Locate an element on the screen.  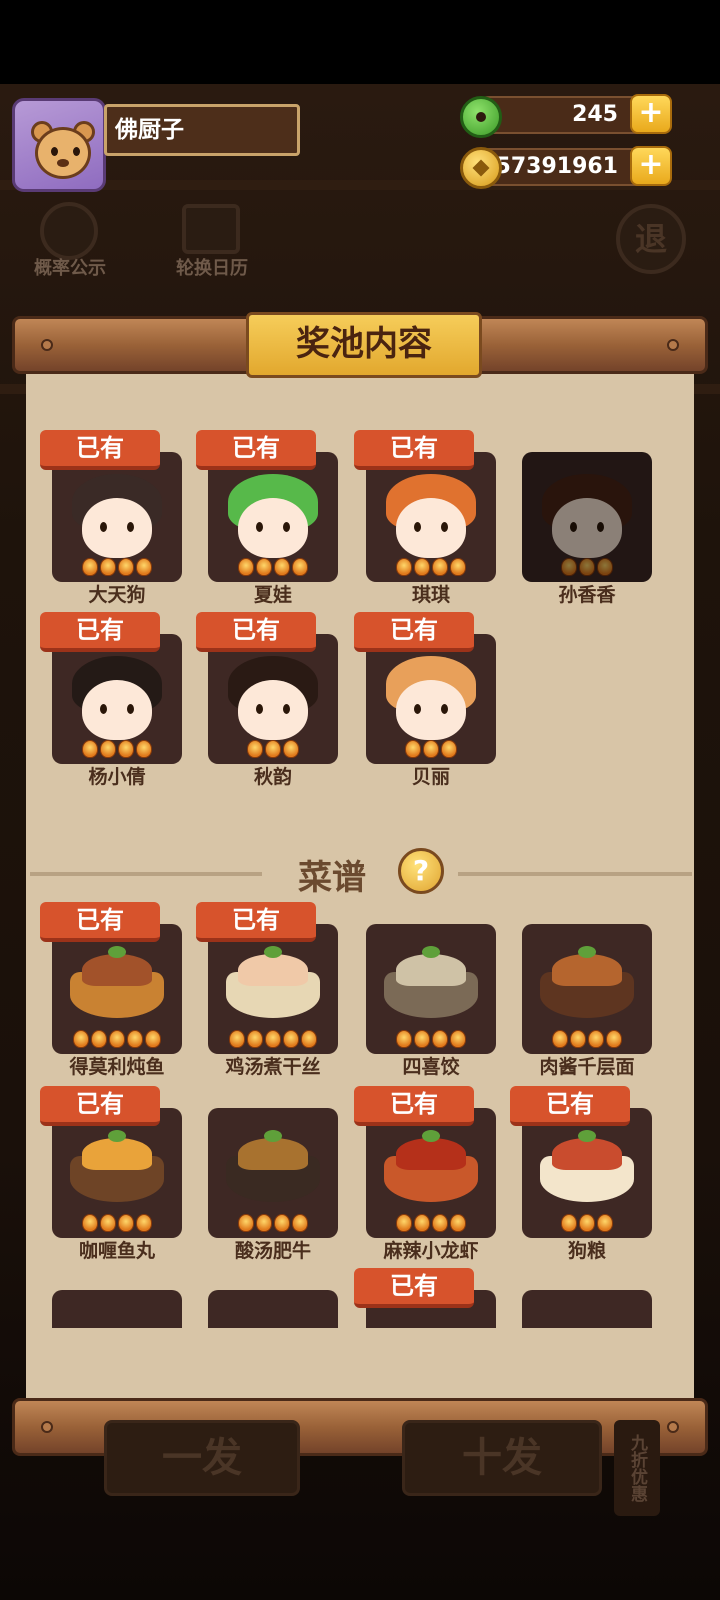
recipe-name: 酸汤肥牛 is located at coordinates (272, 1251).